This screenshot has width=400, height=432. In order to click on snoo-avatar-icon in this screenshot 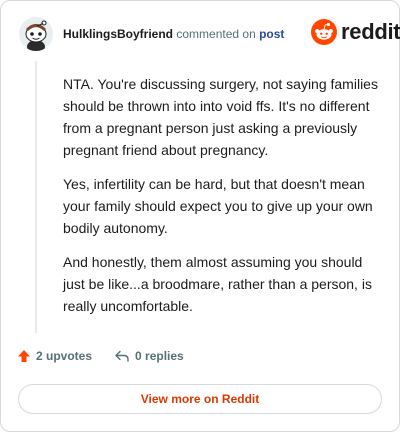, I will do `click(36, 34)`.